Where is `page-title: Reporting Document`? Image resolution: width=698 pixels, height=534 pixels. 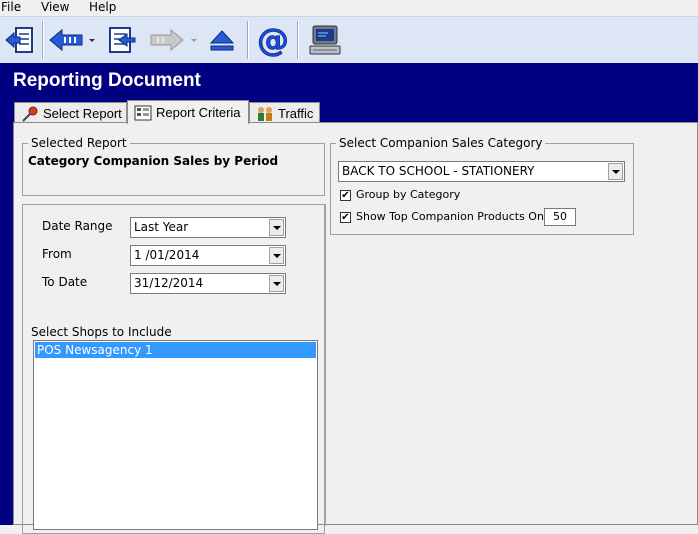 page-title: Reporting Document is located at coordinates (107, 80).